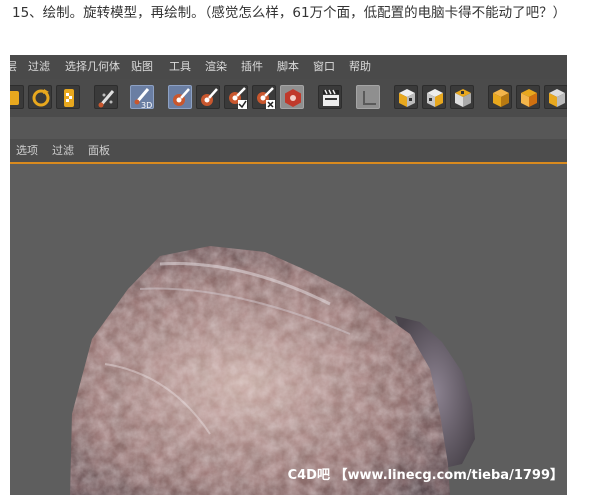 Image resolution: width=596 pixels, height=495 pixels. What do you see at coordinates (92, 67) in the screenshot?
I see `menu-select-geometry: 选择几何体` at bounding box center [92, 67].